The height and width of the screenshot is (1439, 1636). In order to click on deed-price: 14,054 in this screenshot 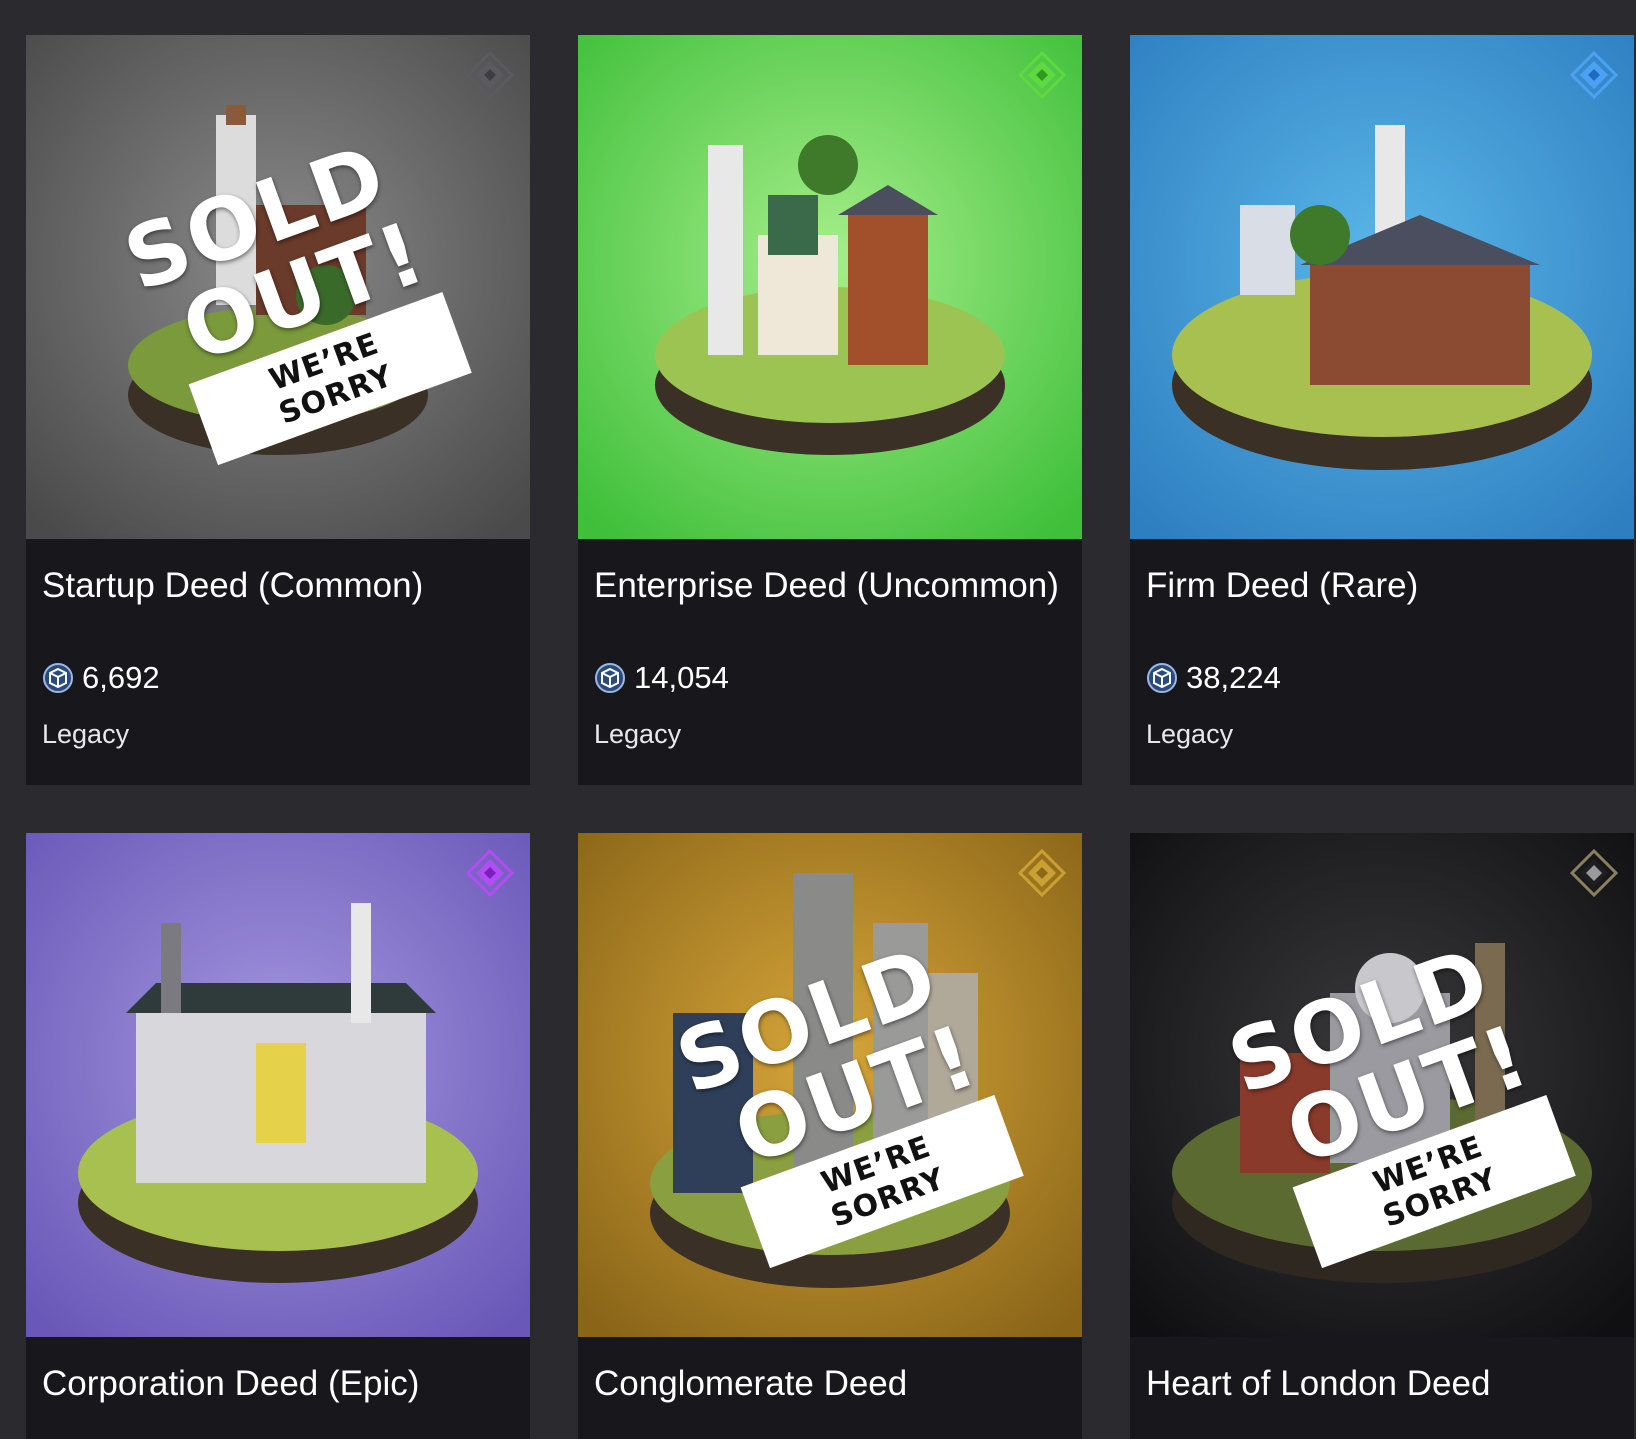, I will do `click(681, 677)`.